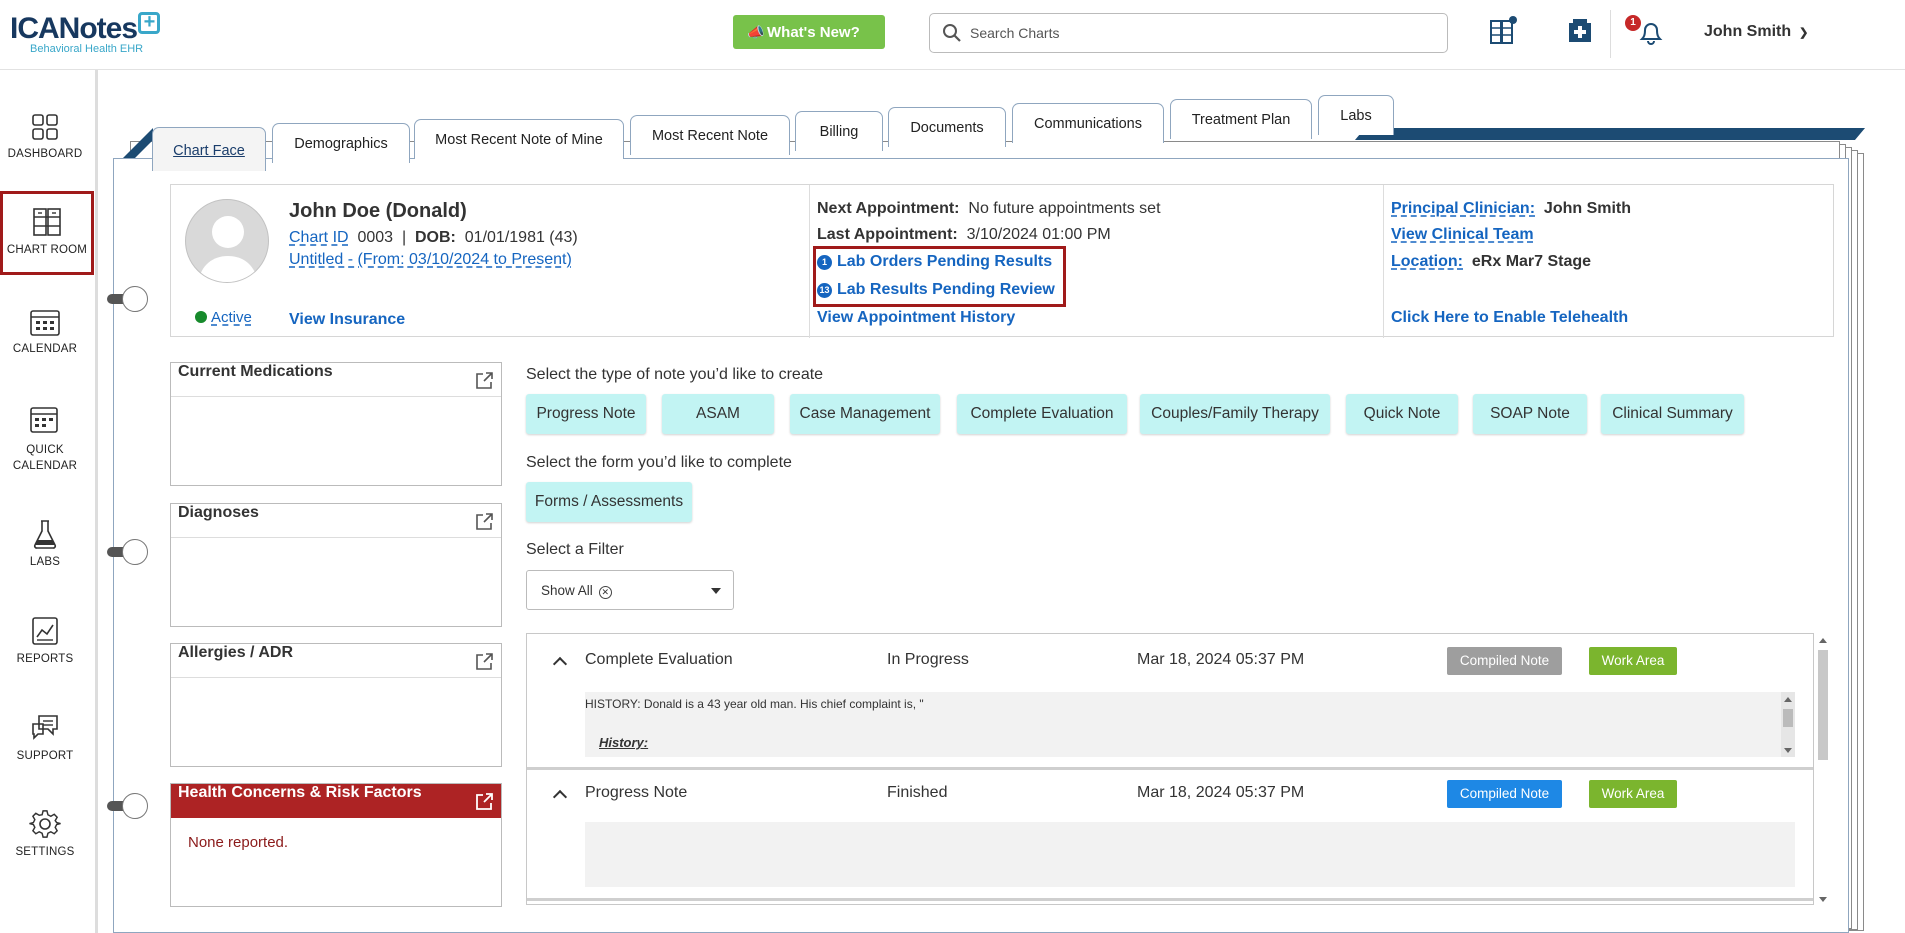 The image size is (1905, 933). Describe the element at coordinates (1383, 261) in the screenshot. I see `column-divider` at that location.